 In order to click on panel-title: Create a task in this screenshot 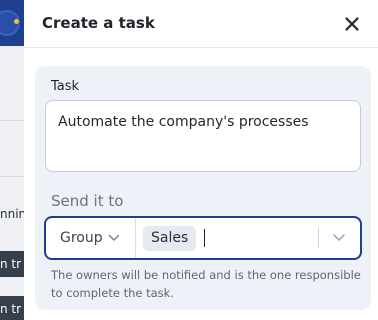, I will do `click(98, 23)`.